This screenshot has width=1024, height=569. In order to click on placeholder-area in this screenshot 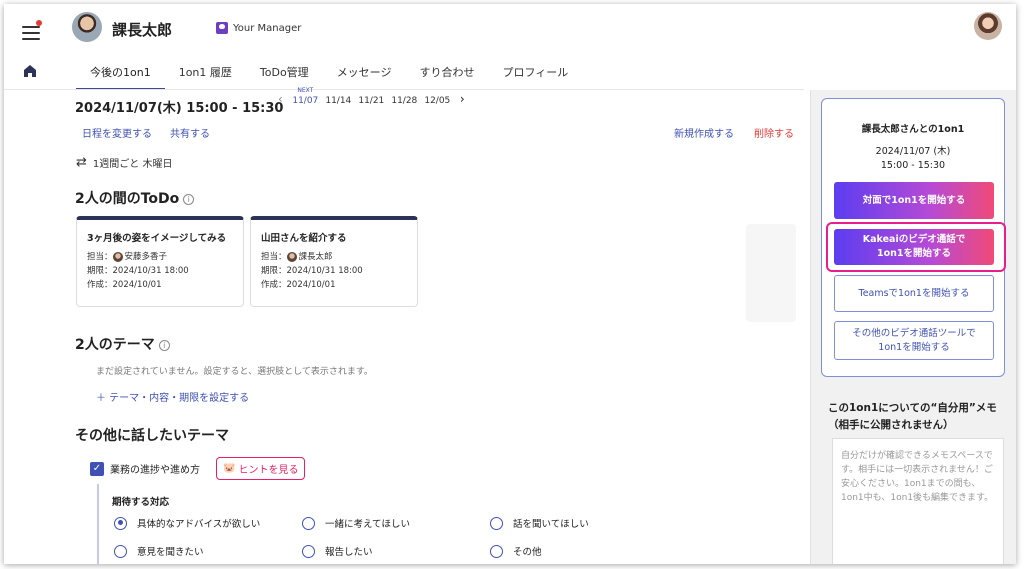, I will do `click(771, 273)`.